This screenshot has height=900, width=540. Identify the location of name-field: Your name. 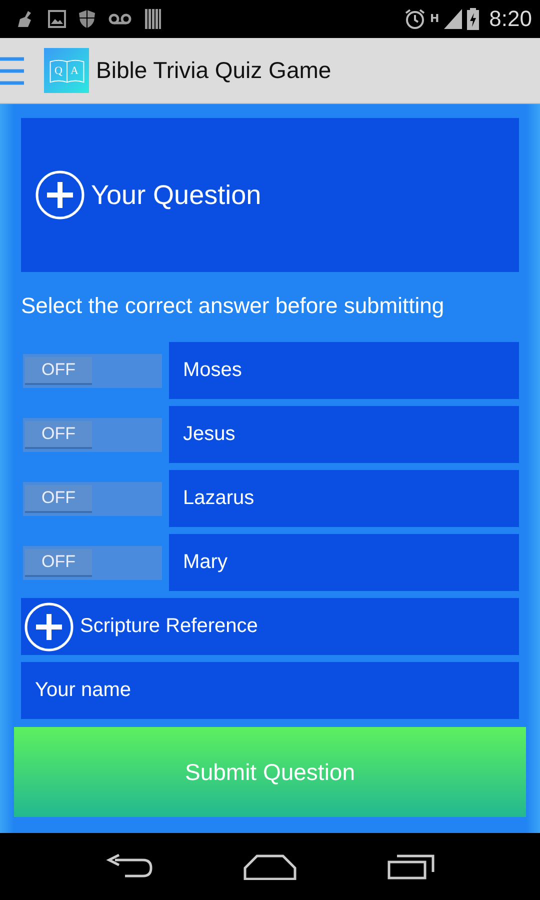
(270, 690).